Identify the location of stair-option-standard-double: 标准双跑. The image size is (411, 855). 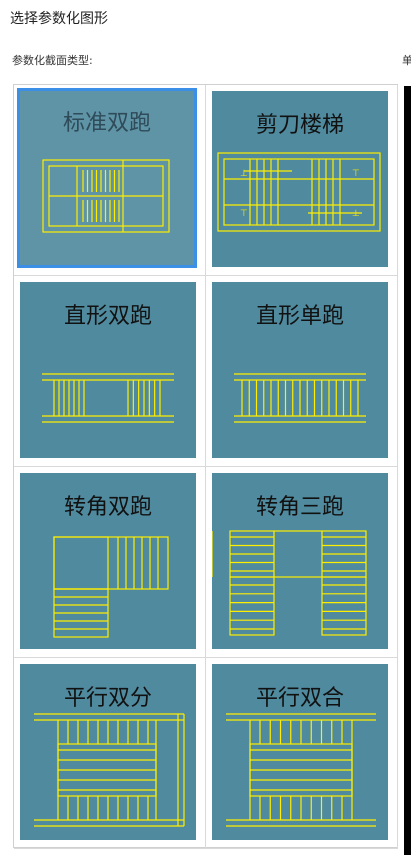
(110, 180).